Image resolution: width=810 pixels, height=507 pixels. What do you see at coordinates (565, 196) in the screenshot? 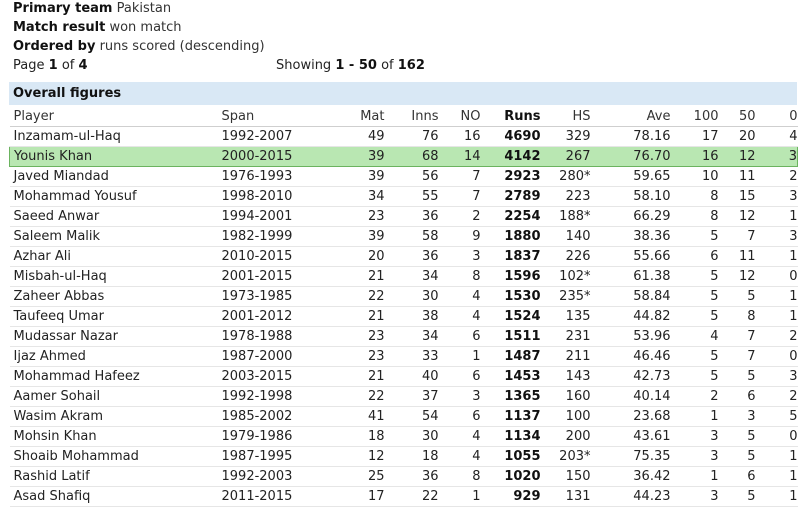
I see `cell-hs: 223` at bounding box center [565, 196].